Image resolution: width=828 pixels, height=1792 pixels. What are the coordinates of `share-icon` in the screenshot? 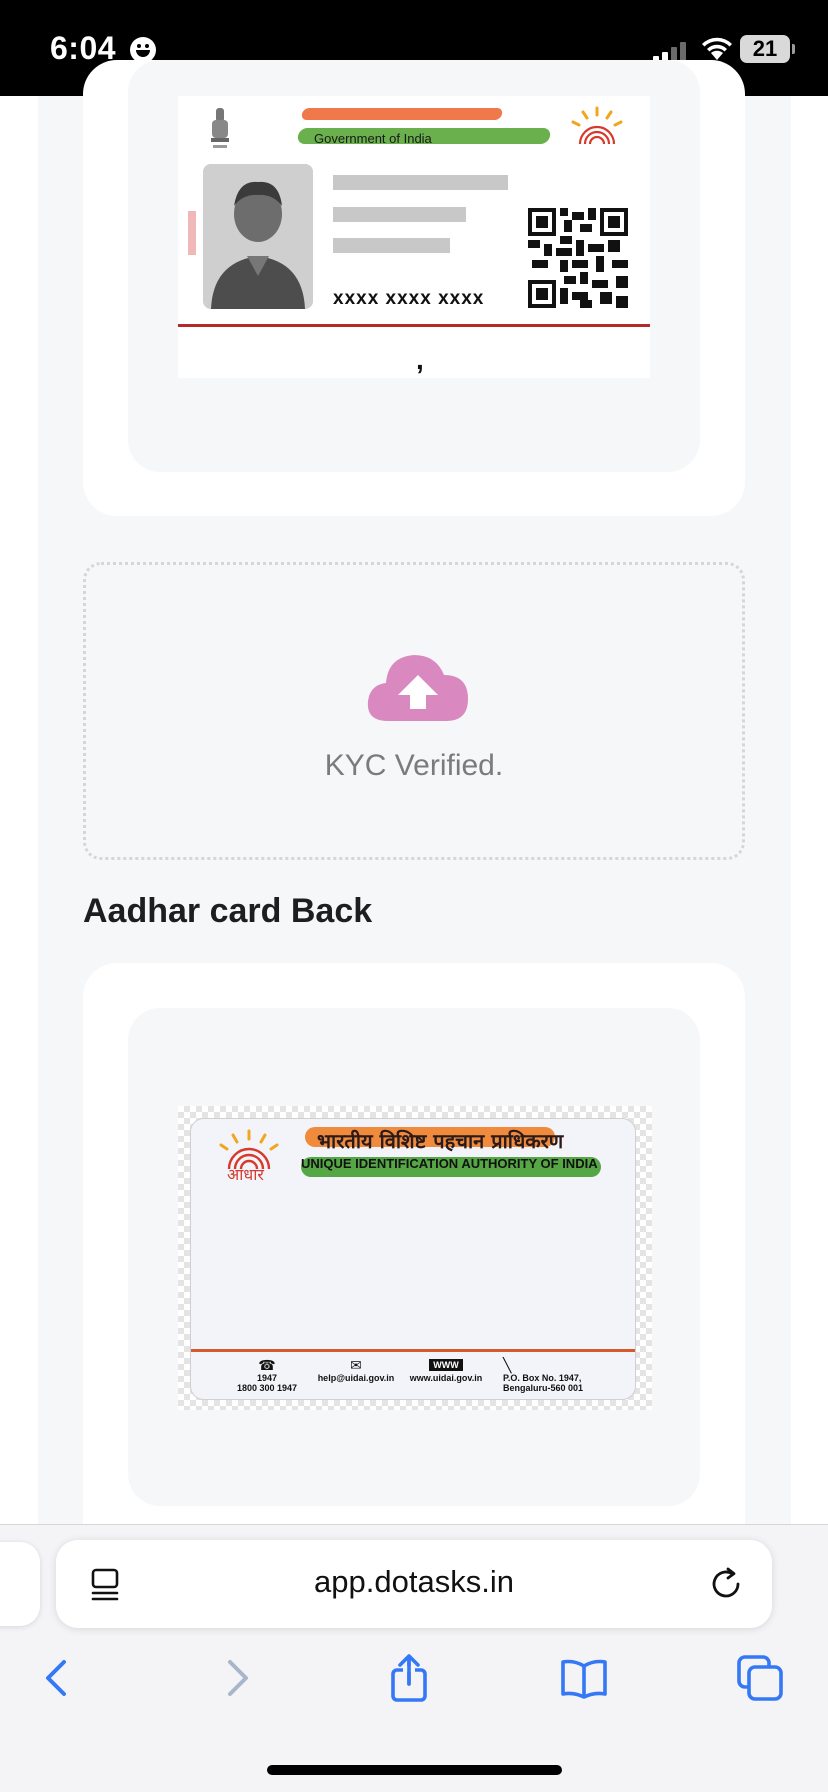 It's located at (409, 1678).